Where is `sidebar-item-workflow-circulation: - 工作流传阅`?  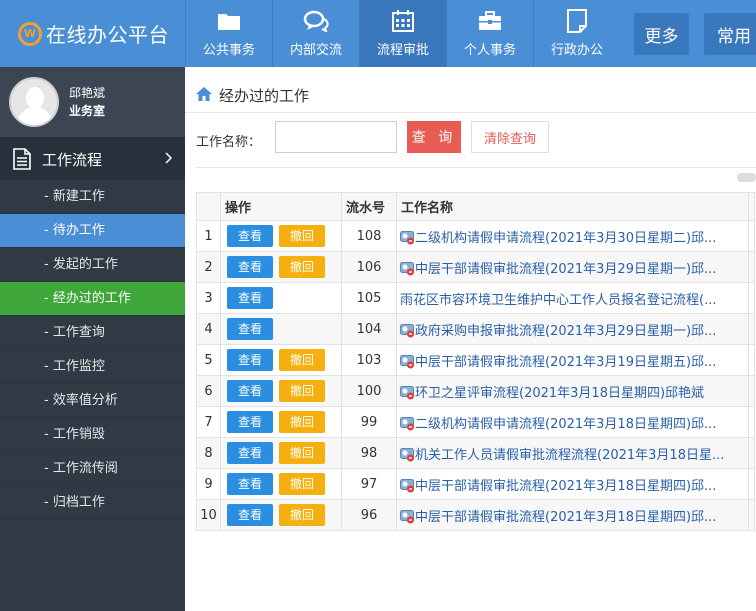 sidebar-item-workflow-circulation: - 工作流传阅 is located at coordinates (92, 469).